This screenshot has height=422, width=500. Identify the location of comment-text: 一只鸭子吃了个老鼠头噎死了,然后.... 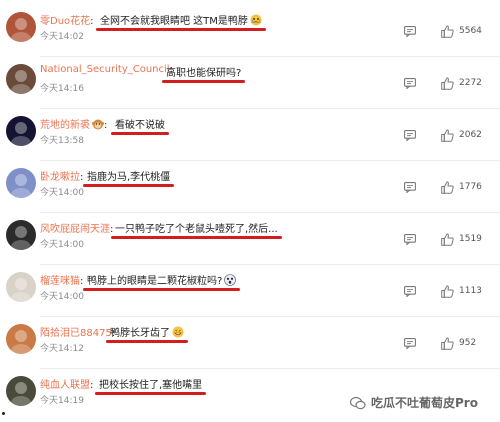
(196, 229).